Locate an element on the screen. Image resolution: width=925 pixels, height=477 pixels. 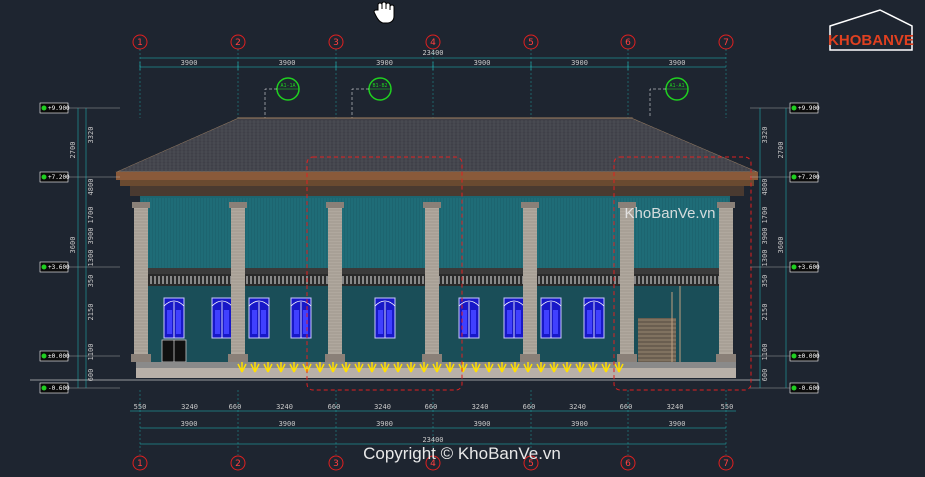
watermark-logo-text: KHOBANVE is located at coordinates (871, 40).